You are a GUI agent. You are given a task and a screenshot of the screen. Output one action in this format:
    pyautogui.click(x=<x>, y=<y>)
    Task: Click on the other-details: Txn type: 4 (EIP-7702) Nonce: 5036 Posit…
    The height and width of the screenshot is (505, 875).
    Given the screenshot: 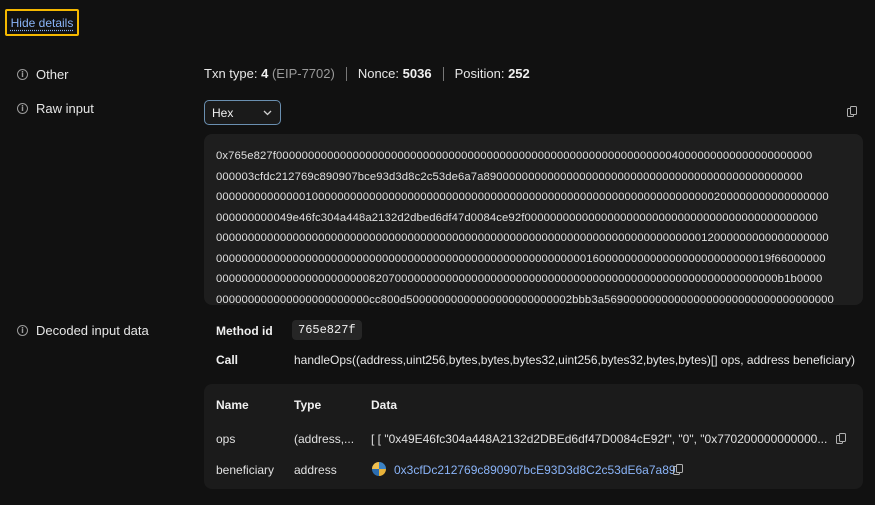 What is the action you would take?
    pyautogui.click(x=367, y=73)
    